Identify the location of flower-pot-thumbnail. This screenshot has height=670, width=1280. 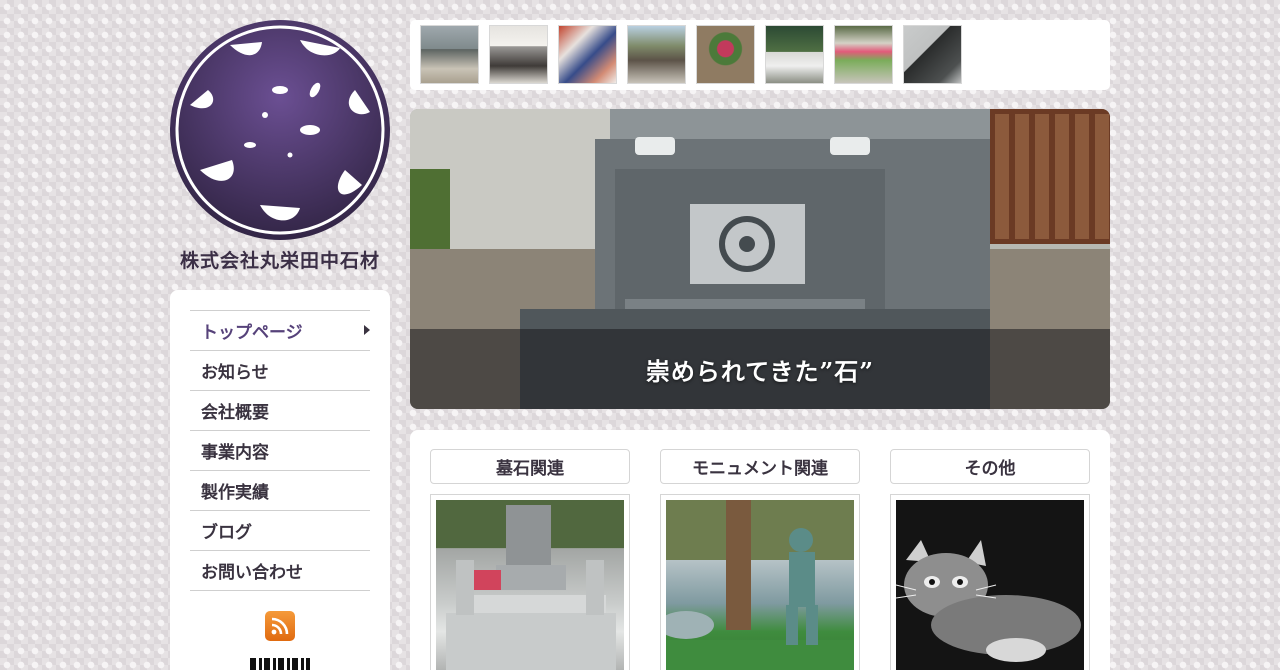
(725, 54).